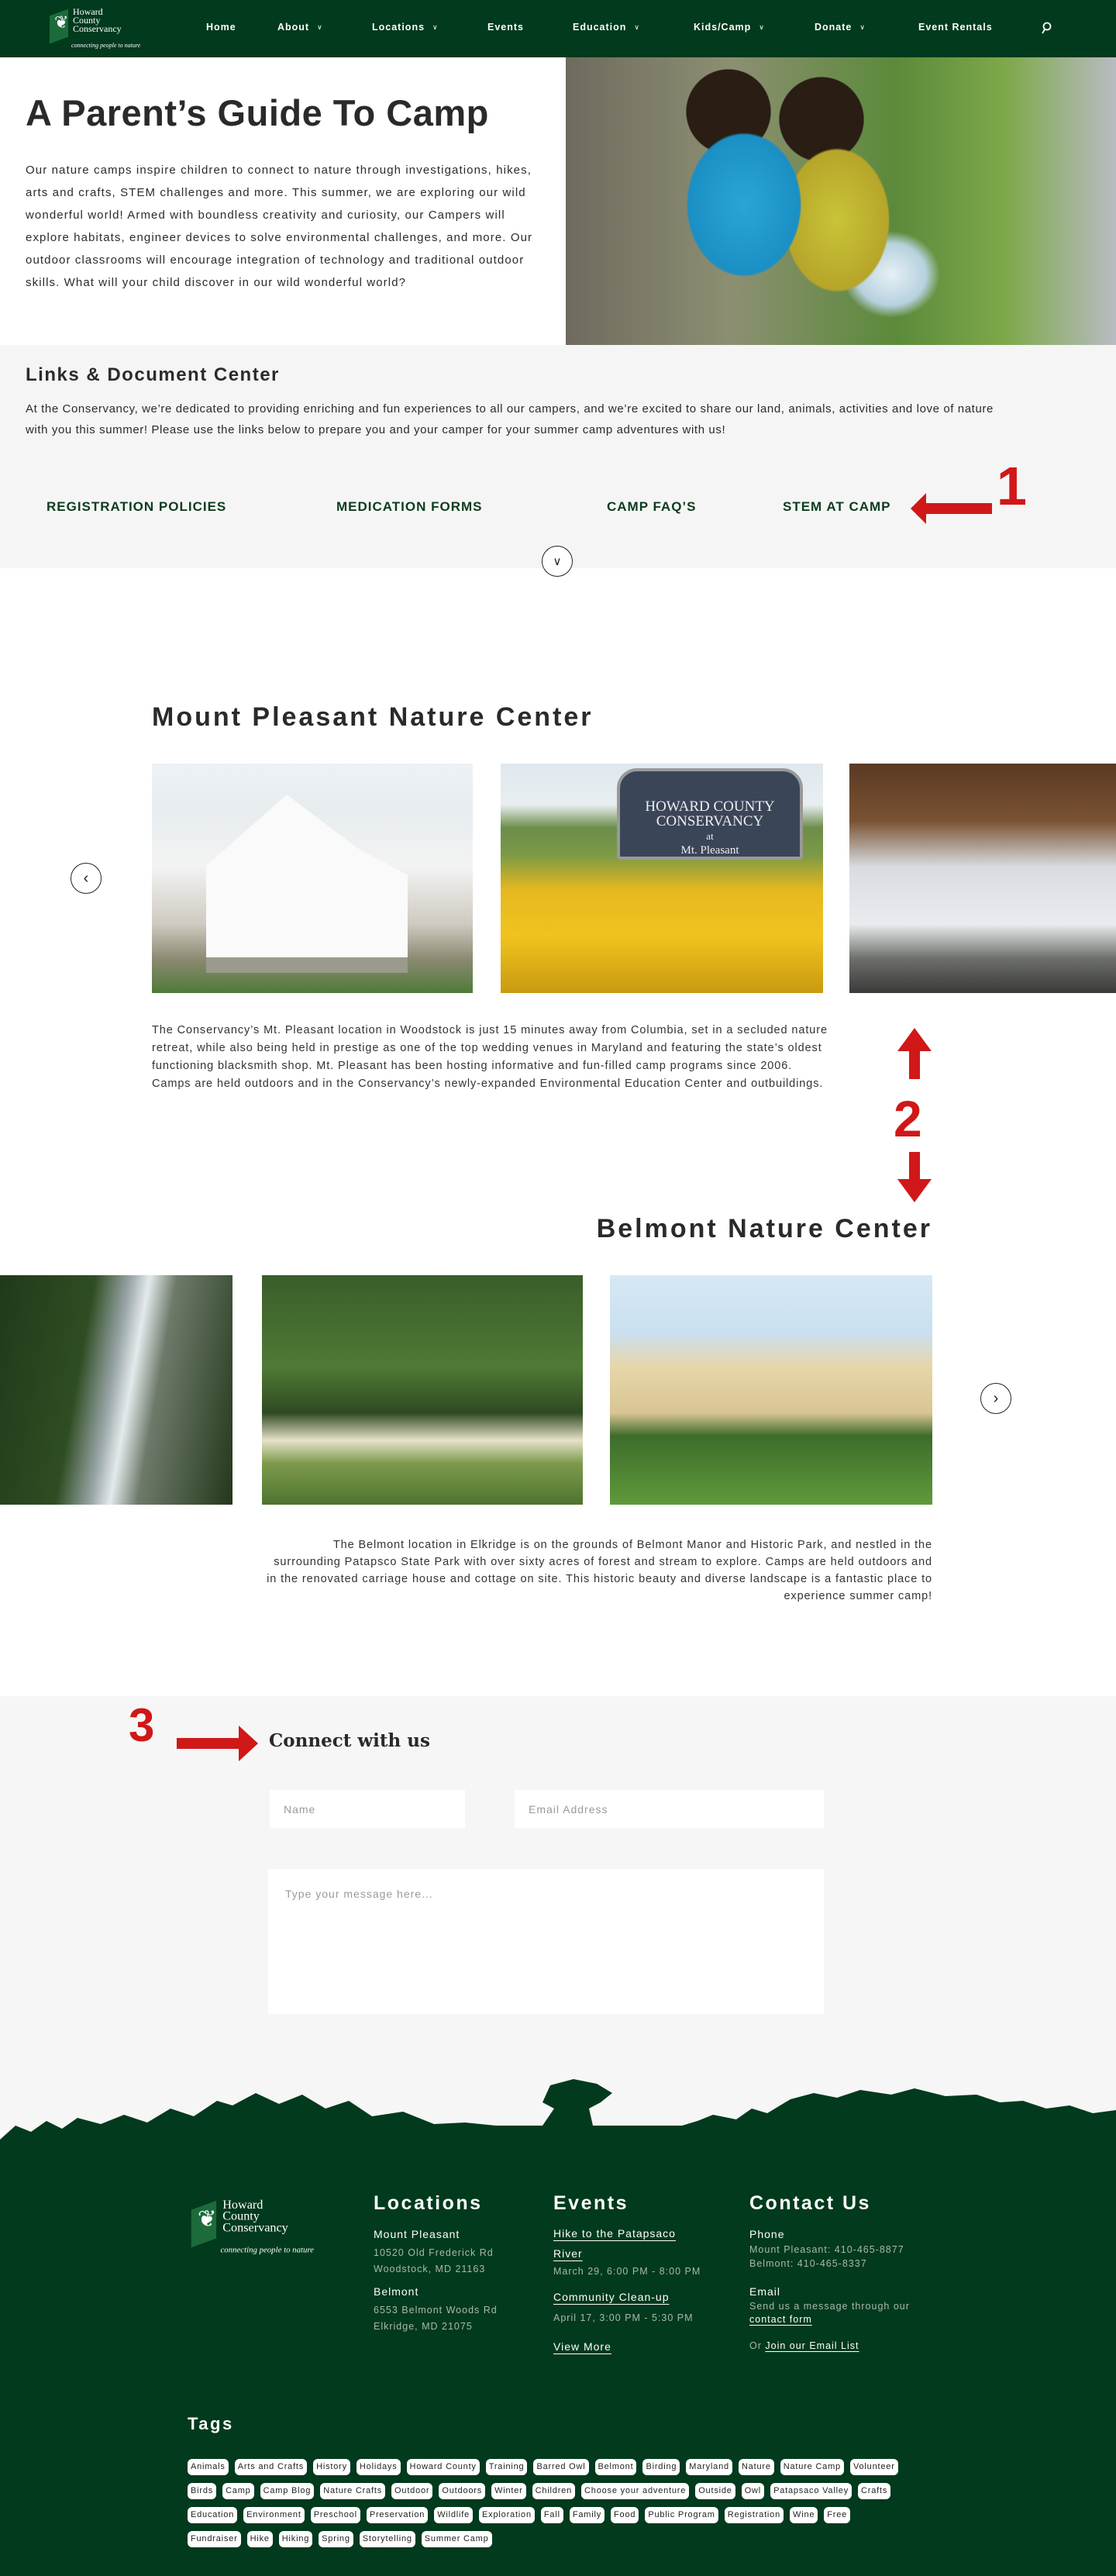 The height and width of the screenshot is (2576, 1116). Describe the element at coordinates (300, 27) in the screenshot. I see `nav-about: About ∨` at that location.